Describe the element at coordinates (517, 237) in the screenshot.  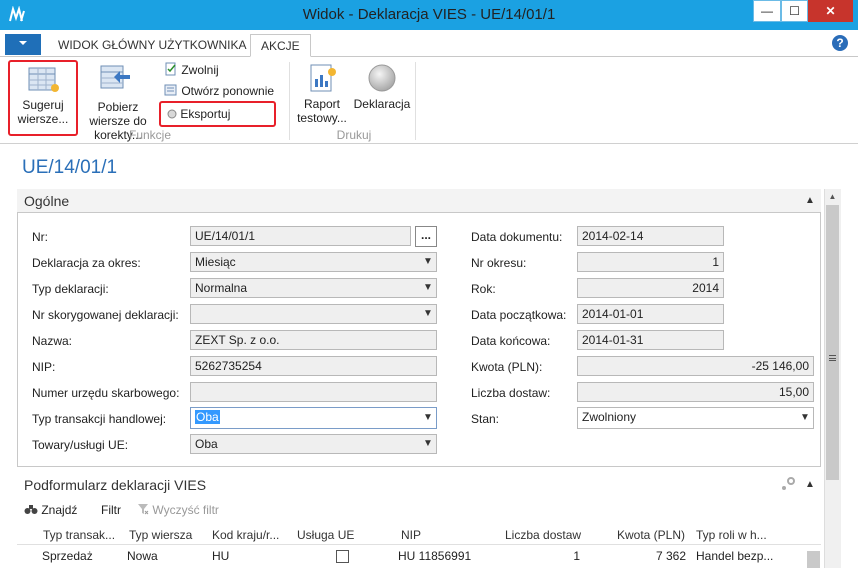
I see `field-label-doc-date: Data dokumentu:` at that location.